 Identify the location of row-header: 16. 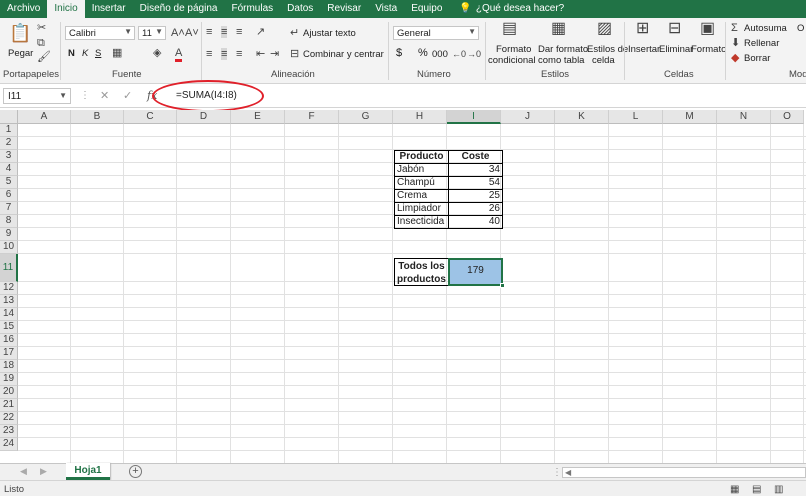
(9, 340).